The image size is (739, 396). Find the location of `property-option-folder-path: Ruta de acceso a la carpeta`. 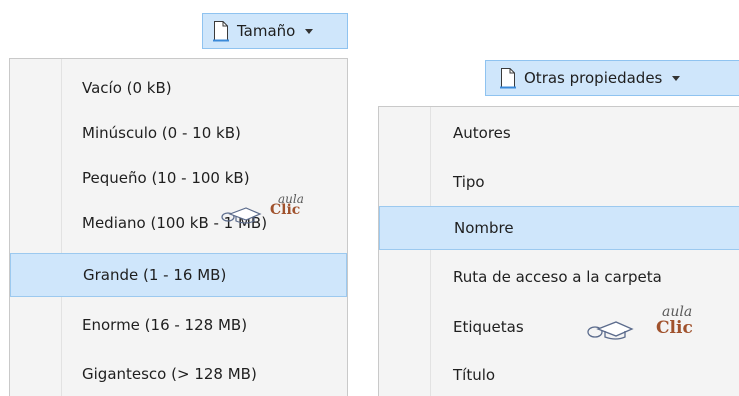

property-option-folder-path: Ruta de acceso a la carpeta is located at coordinates (559, 277).